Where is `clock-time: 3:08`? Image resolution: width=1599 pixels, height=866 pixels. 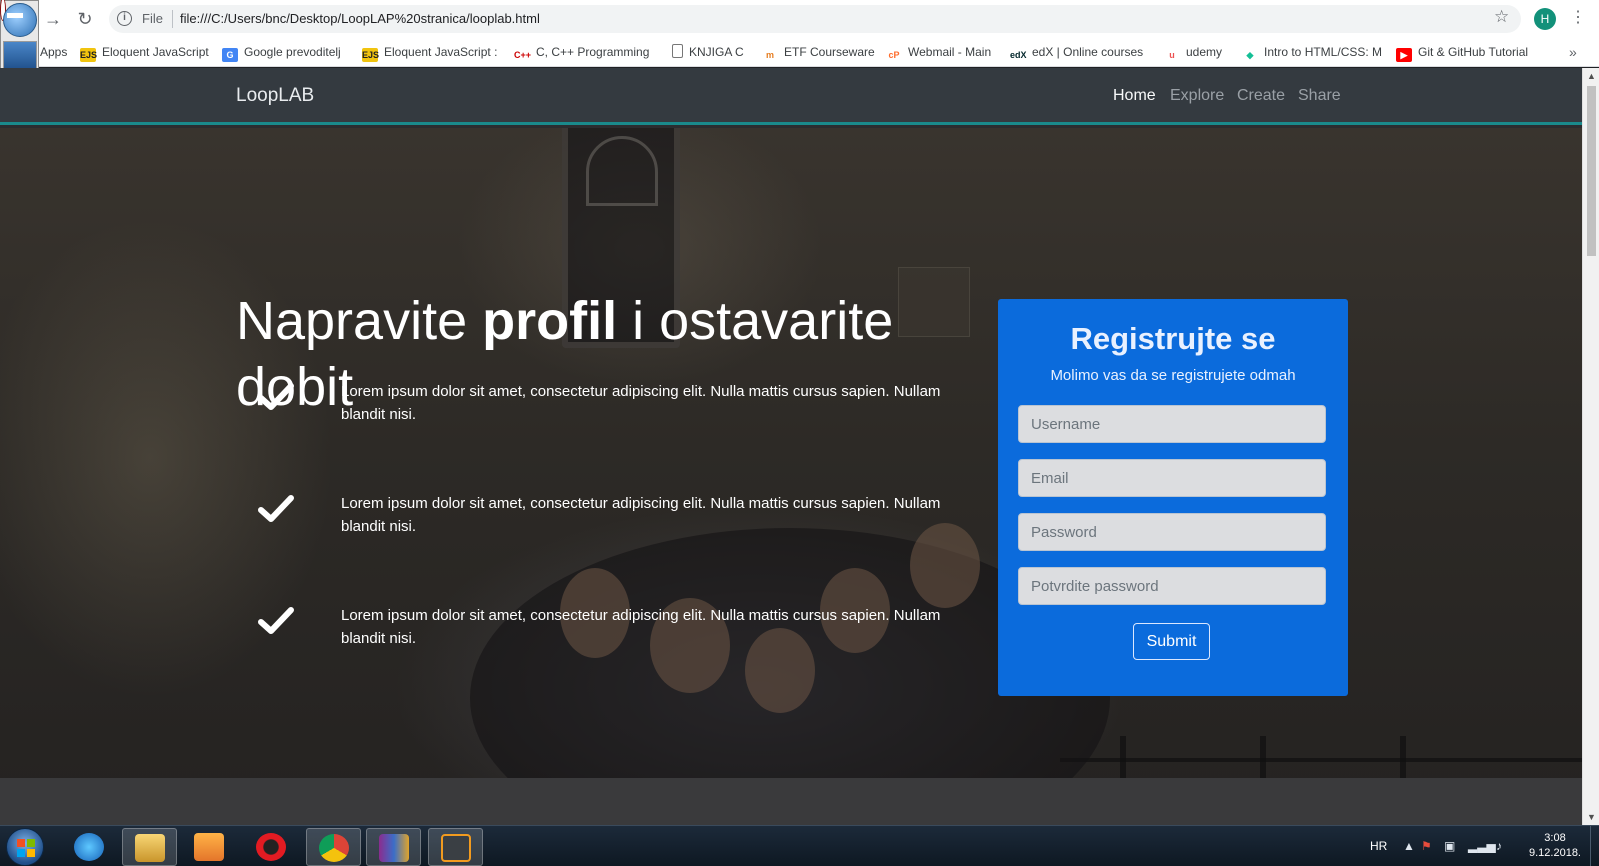 clock-time: 3:08 is located at coordinates (1555, 838).